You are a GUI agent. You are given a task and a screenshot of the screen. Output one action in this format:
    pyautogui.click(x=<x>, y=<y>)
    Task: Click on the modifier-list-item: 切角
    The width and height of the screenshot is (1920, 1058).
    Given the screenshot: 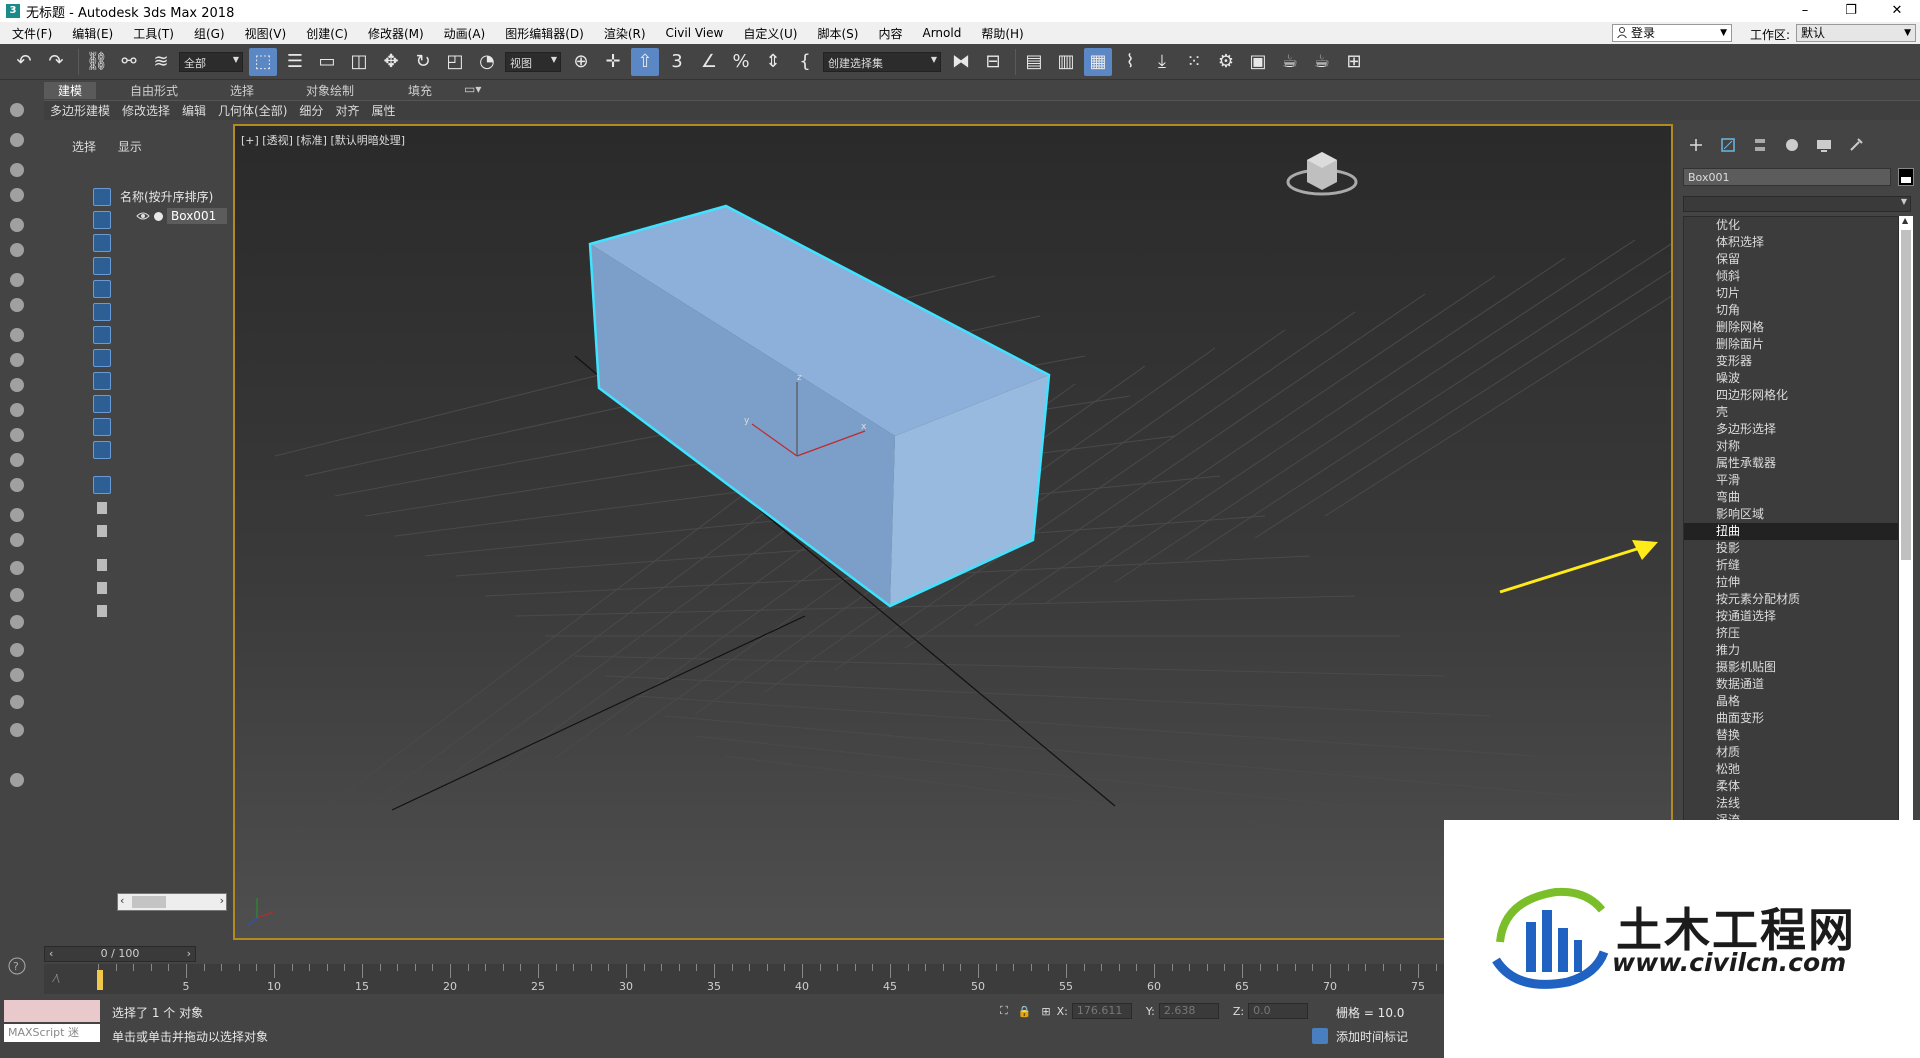 What is the action you would take?
    pyautogui.click(x=1791, y=310)
    